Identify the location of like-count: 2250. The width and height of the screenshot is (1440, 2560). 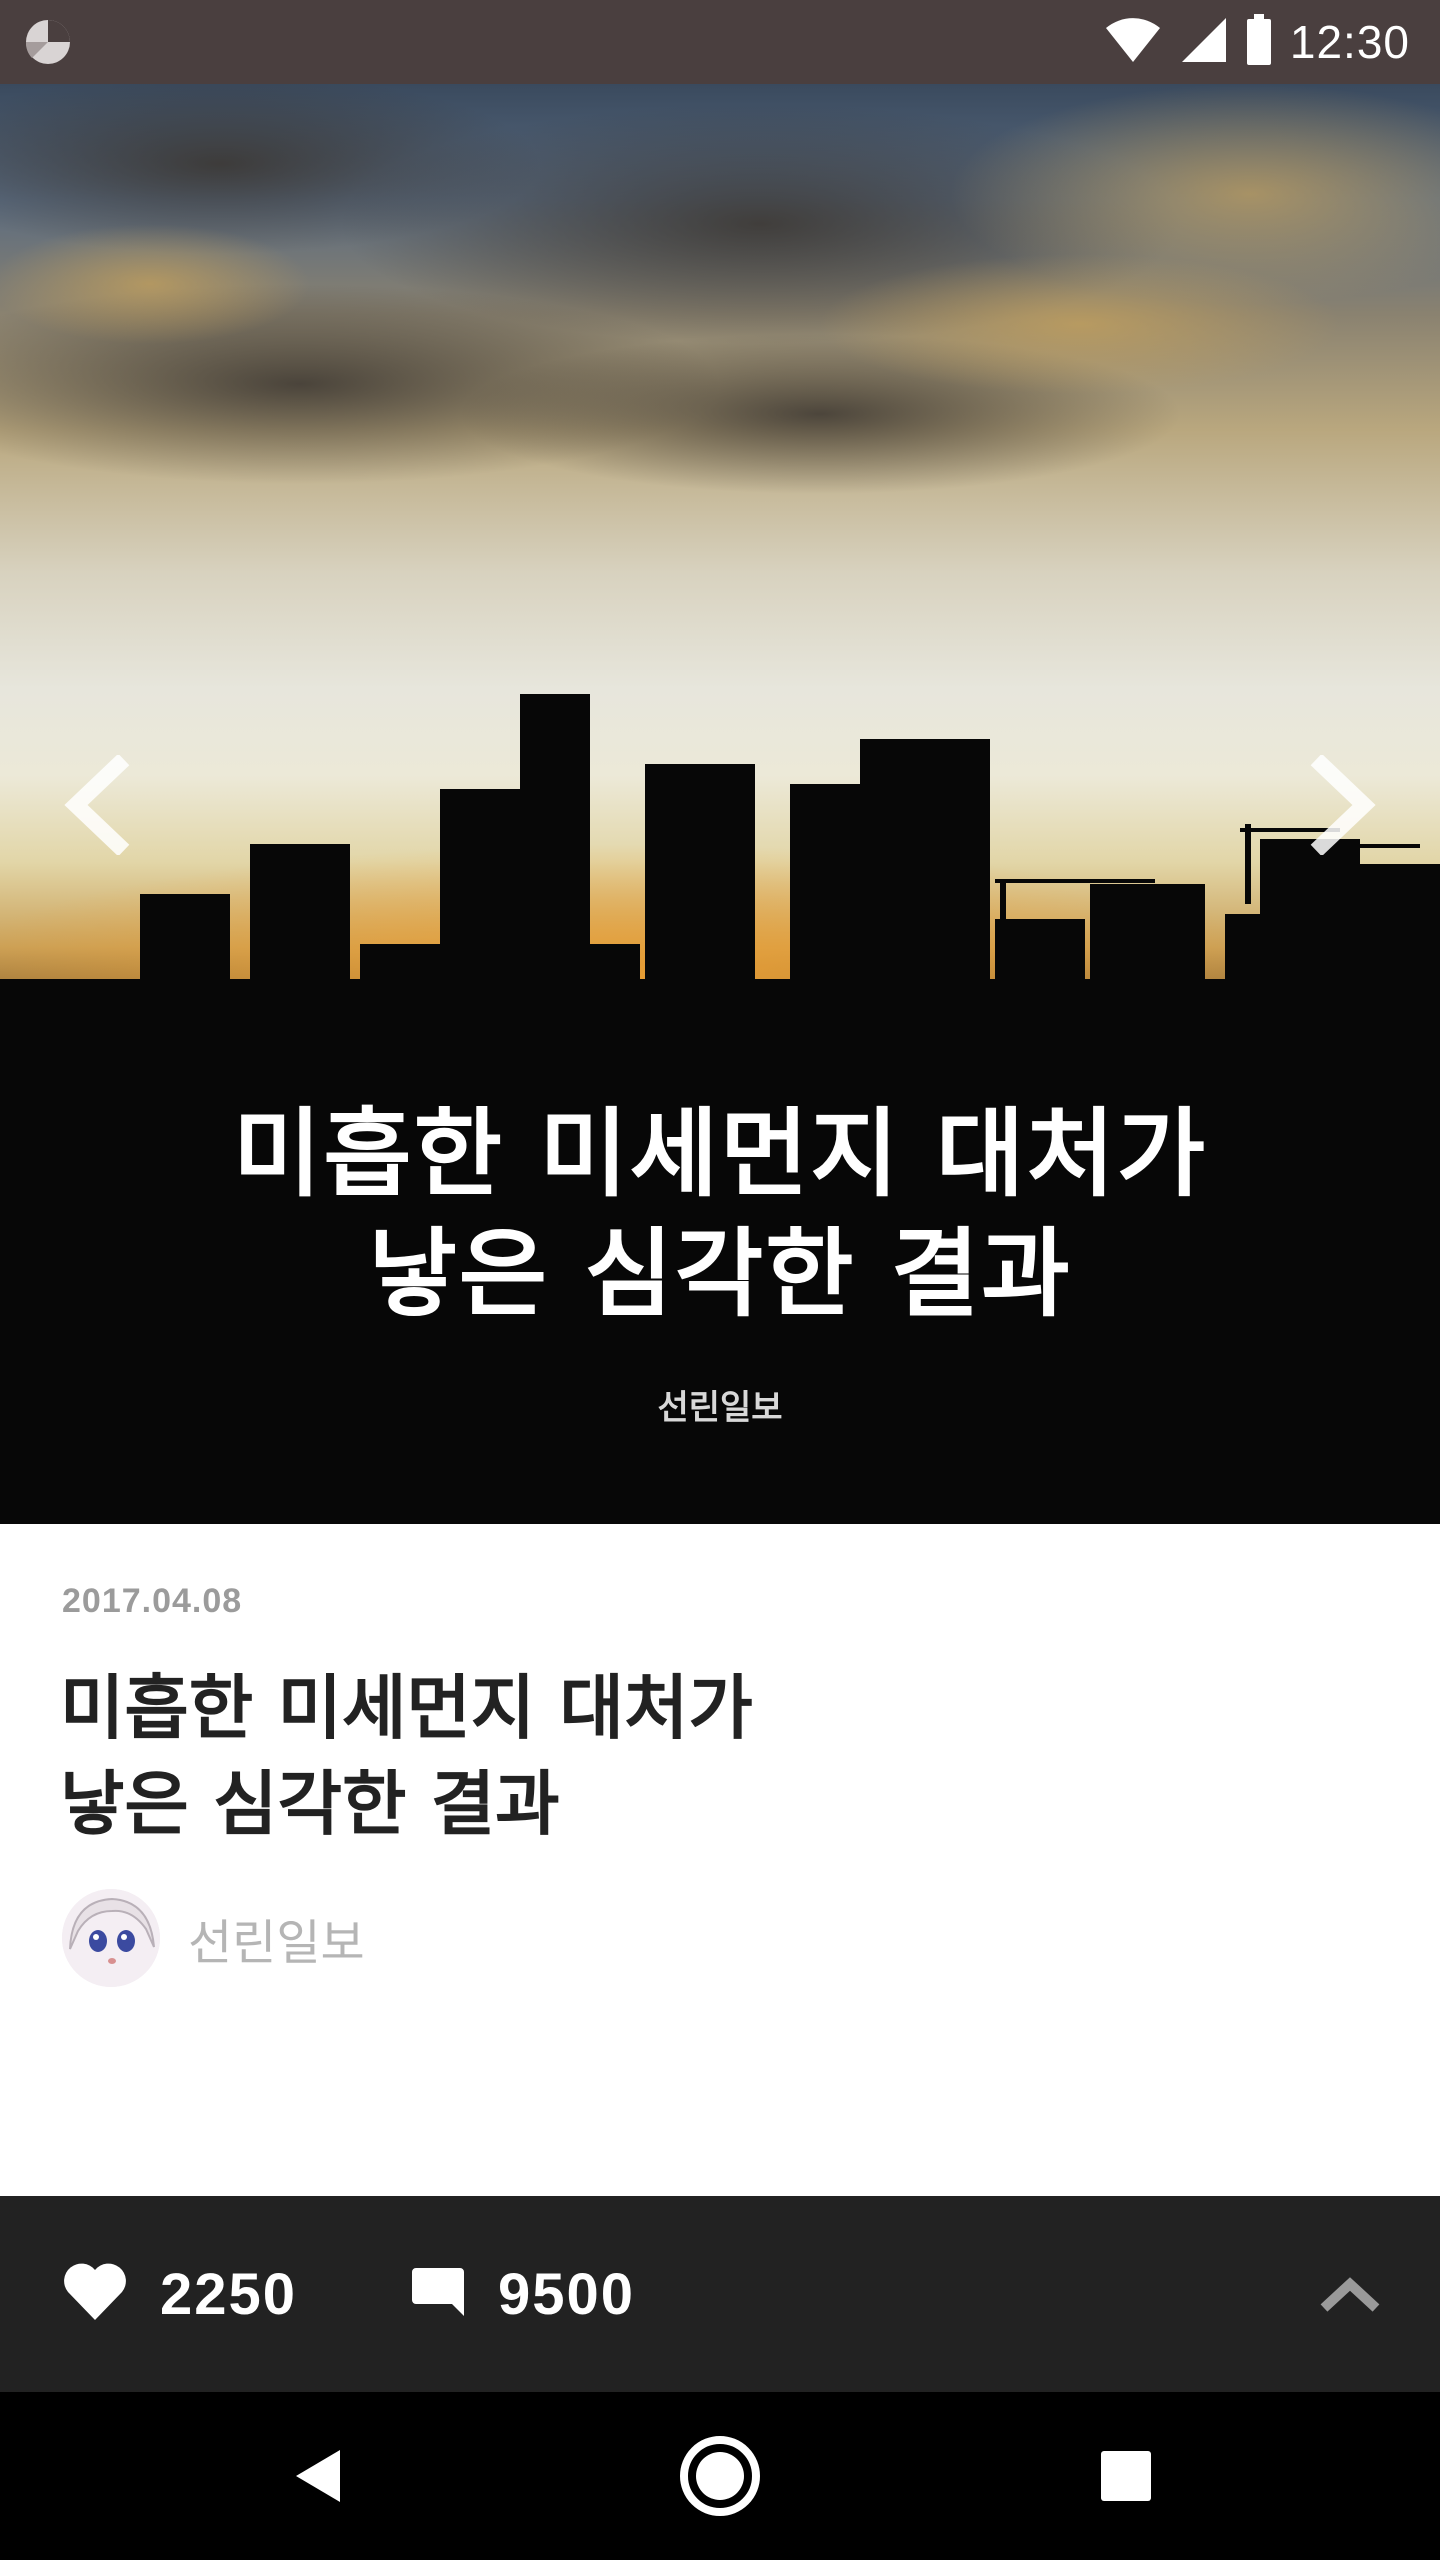
(229, 2294).